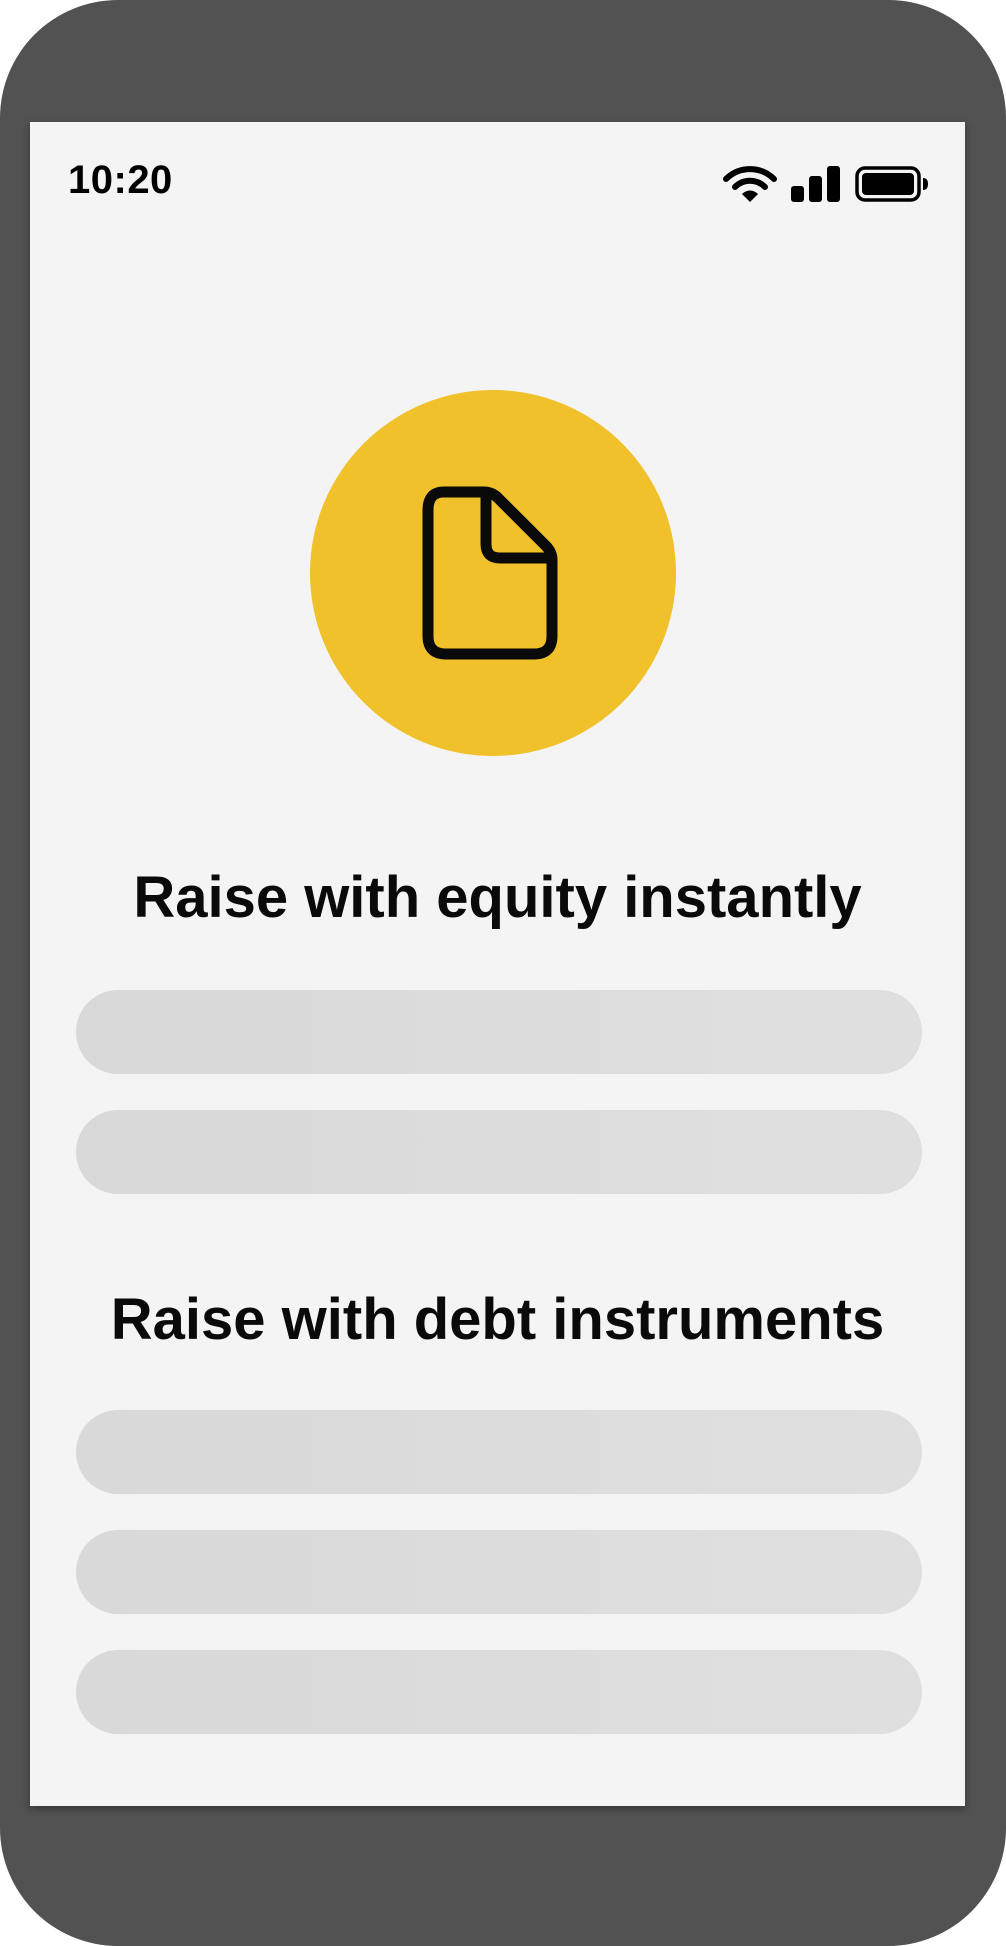 The image size is (1006, 1946). Describe the element at coordinates (892, 184) in the screenshot. I see `battery-icon` at that location.